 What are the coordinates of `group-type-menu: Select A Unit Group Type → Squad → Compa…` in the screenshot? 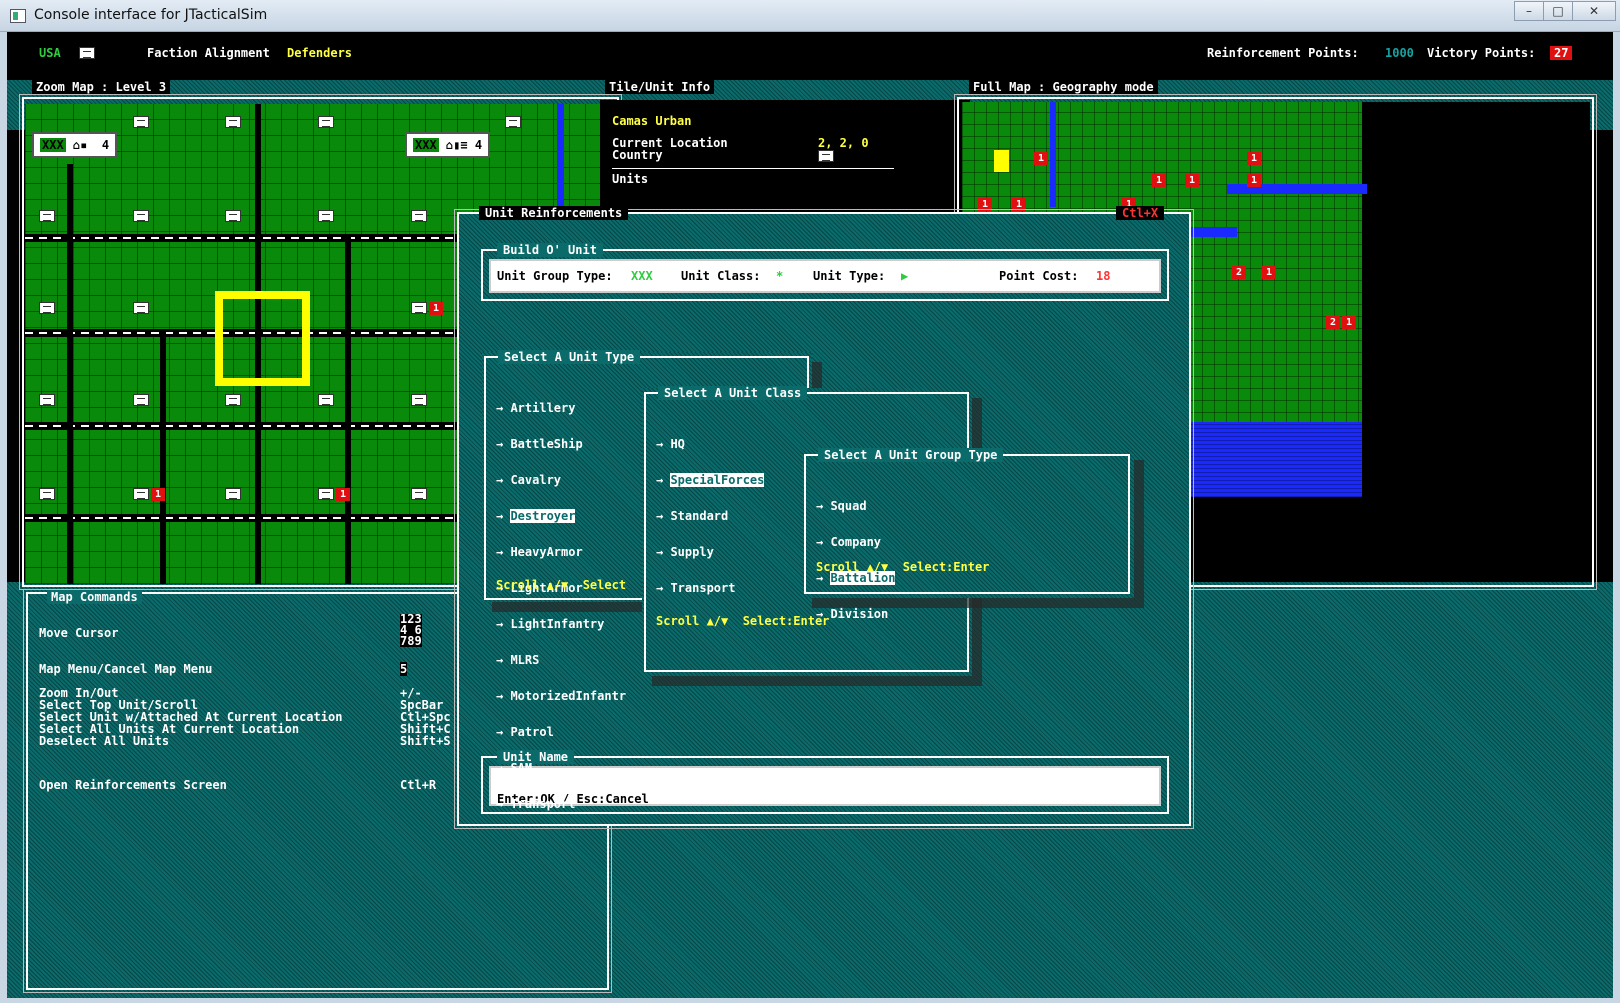 It's located at (968, 534).